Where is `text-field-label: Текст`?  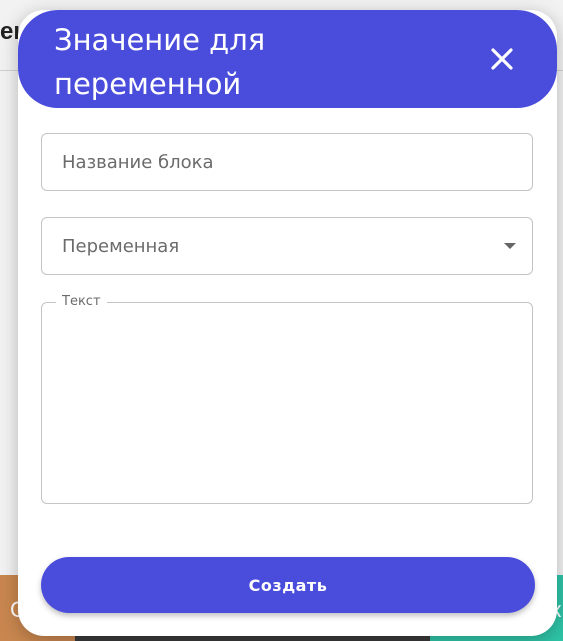
text-field-label: Текст is located at coordinates (81, 302).